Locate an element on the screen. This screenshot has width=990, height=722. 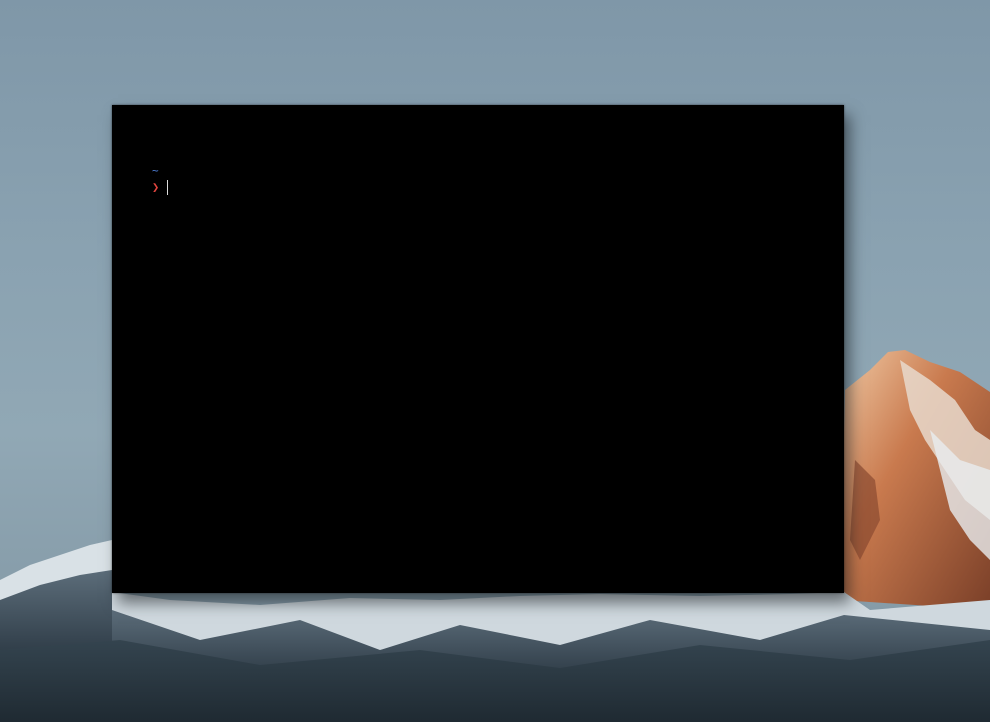
prompt-chevron-icon: ❯ is located at coordinates (156, 187).